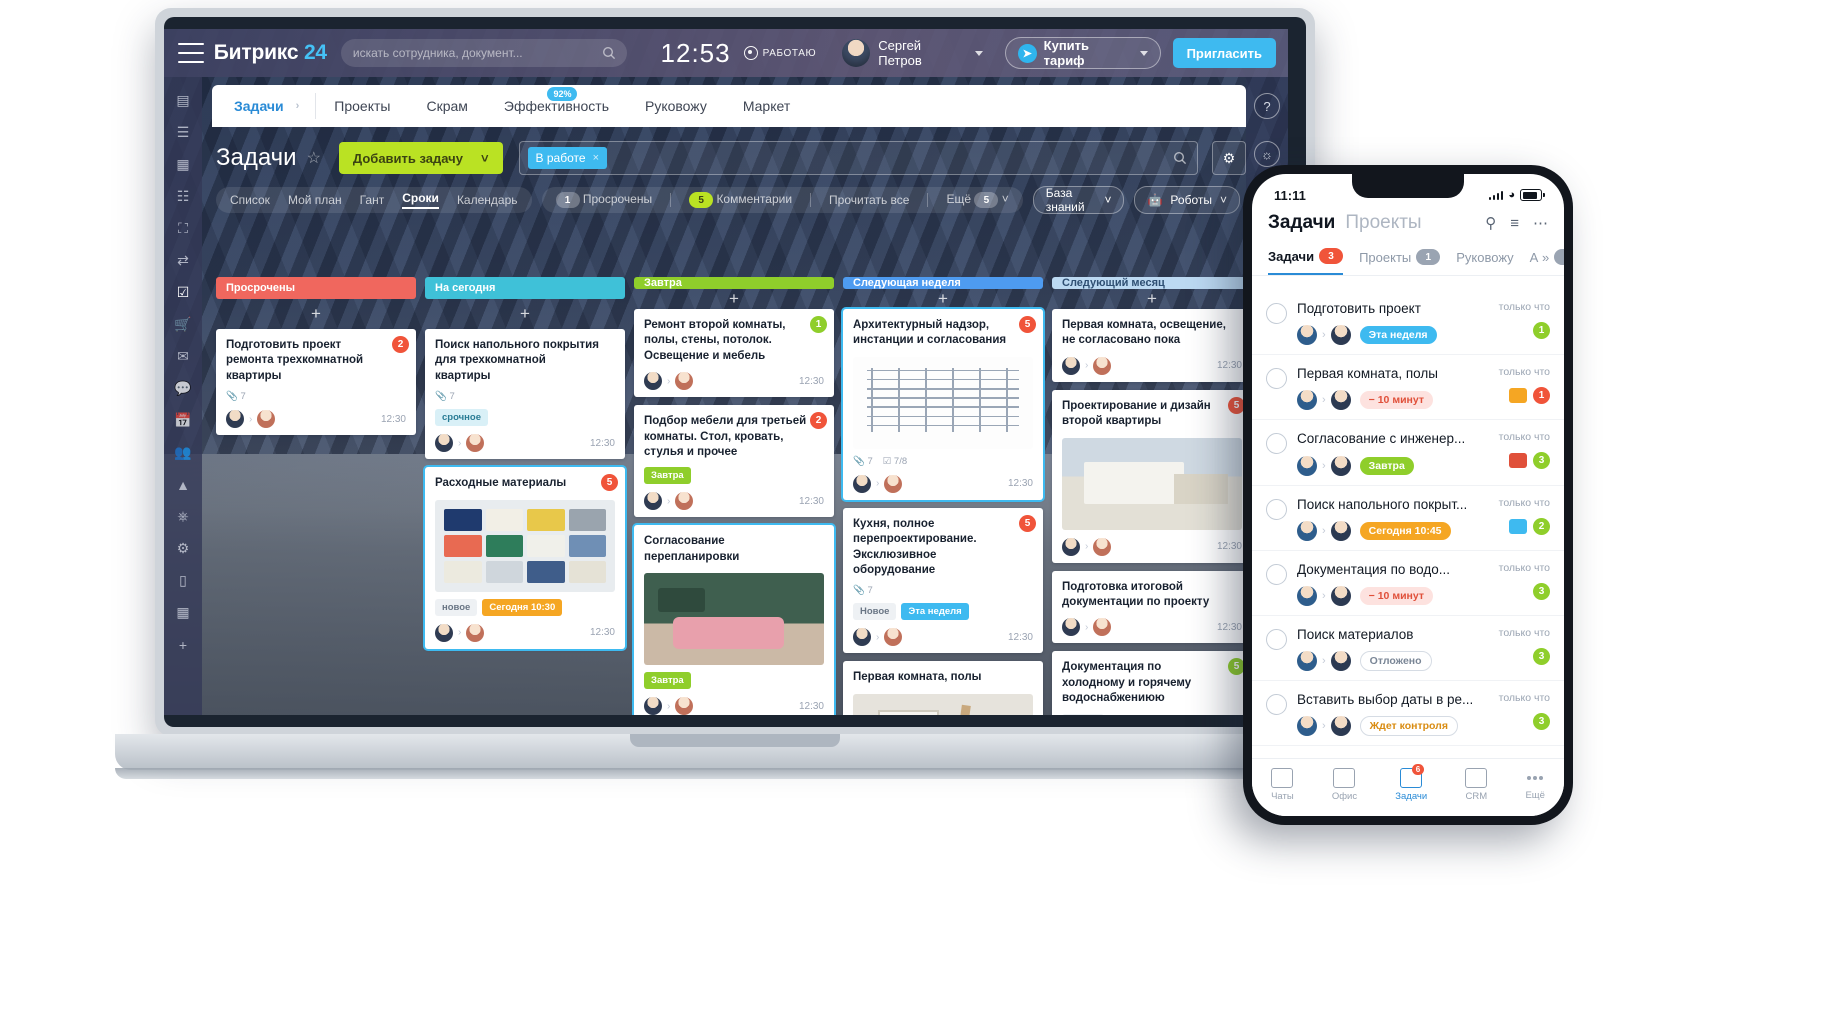 Image resolution: width=1827 pixels, height=1029 pixels. Describe the element at coordinates (461, 418) in the screenshot. I see `task-tag: срочное` at that location.